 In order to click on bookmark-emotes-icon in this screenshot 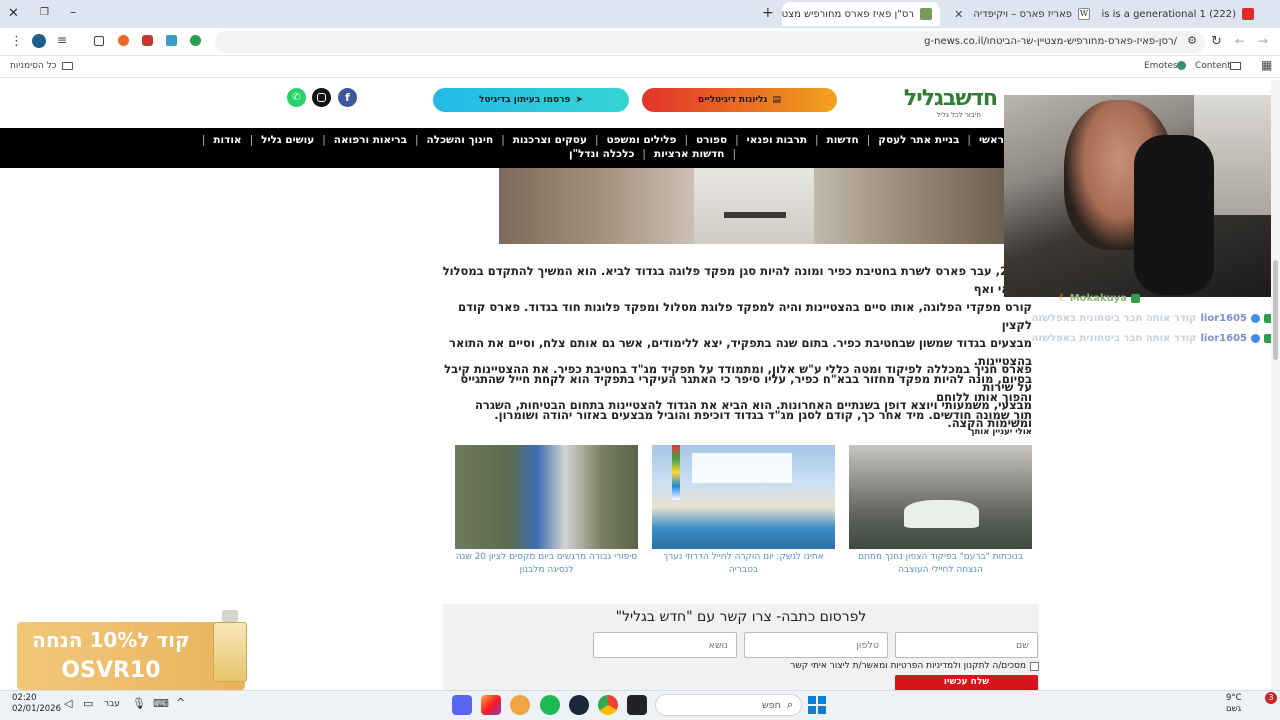, I will do `click(1181, 65)`.